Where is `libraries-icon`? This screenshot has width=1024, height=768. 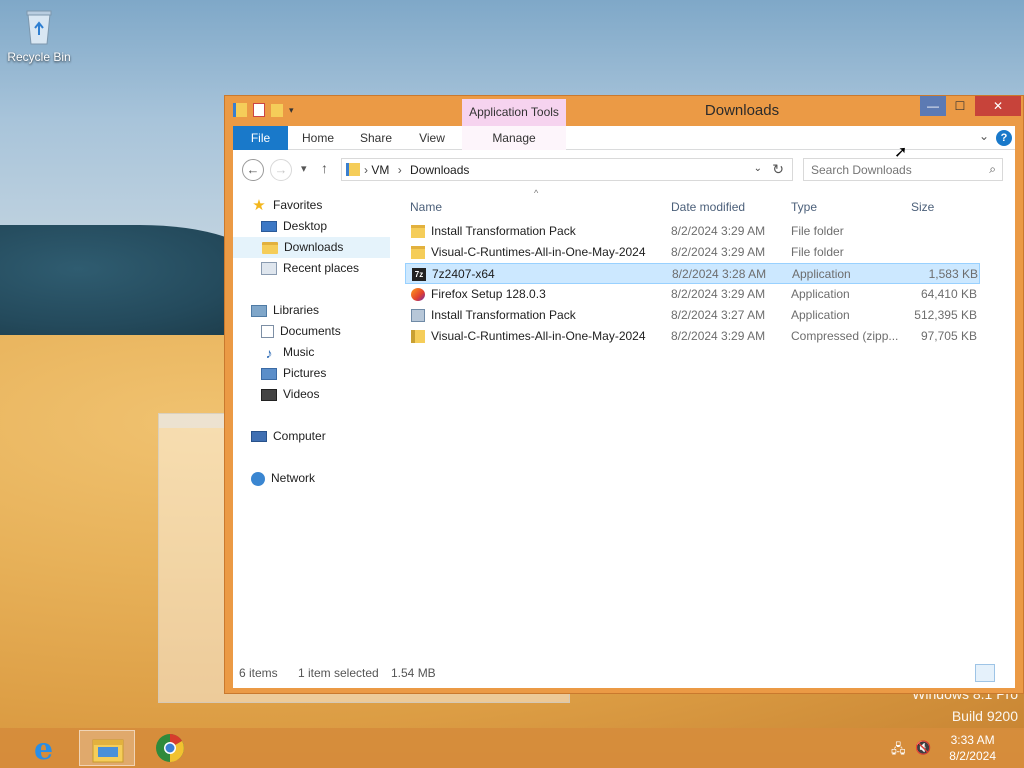
libraries-icon is located at coordinates (259, 310).